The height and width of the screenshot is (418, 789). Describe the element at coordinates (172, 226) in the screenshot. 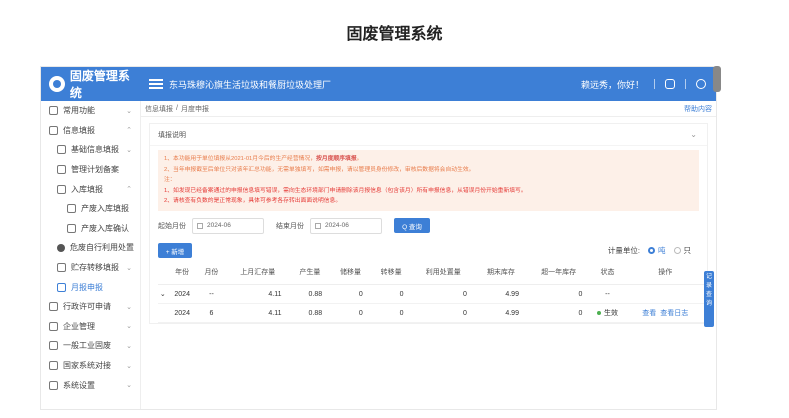

I see `start-month-label: 起始月份` at that location.